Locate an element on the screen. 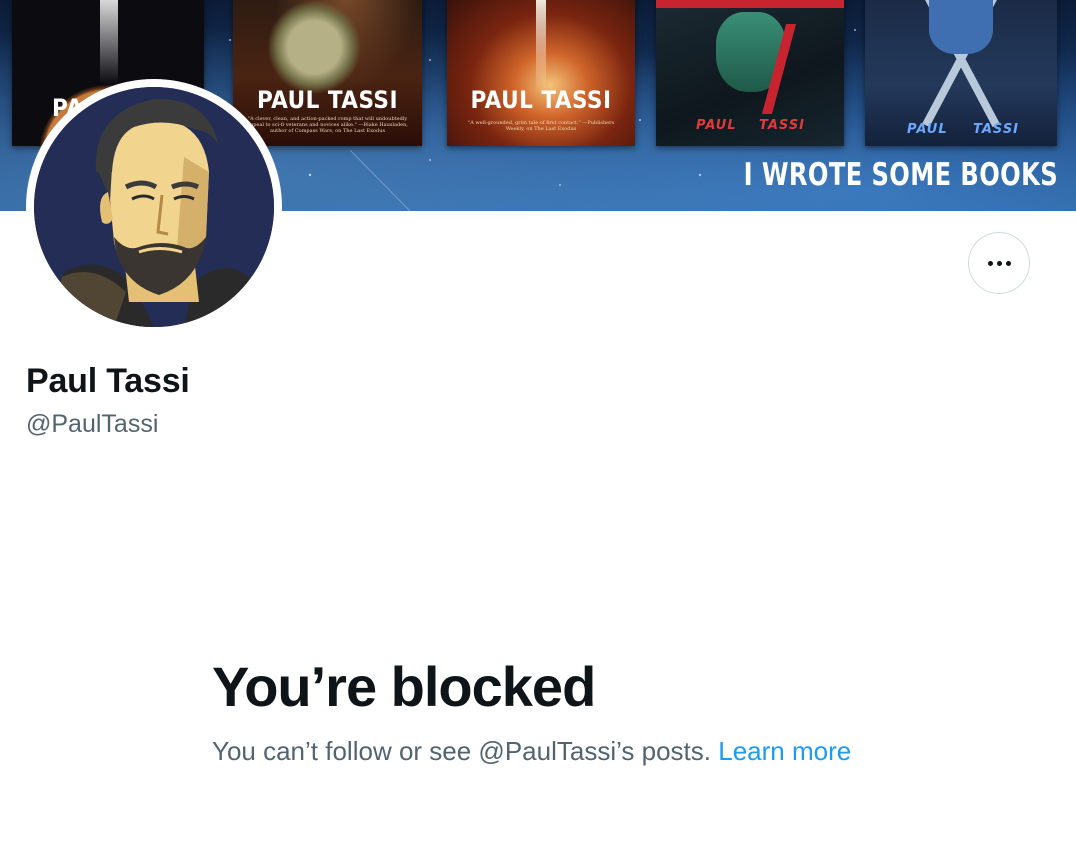  learn-more-link: Learn more is located at coordinates (784, 751).